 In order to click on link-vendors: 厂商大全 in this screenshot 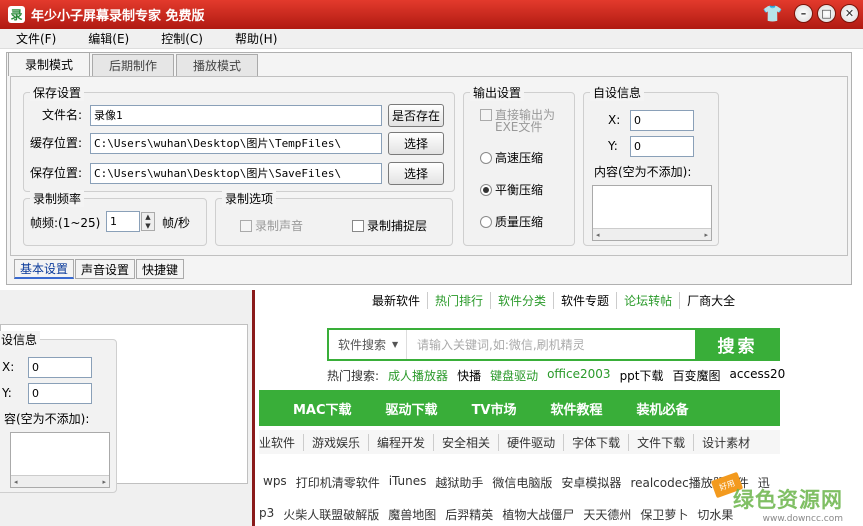, I will do `click(711, 300)`.